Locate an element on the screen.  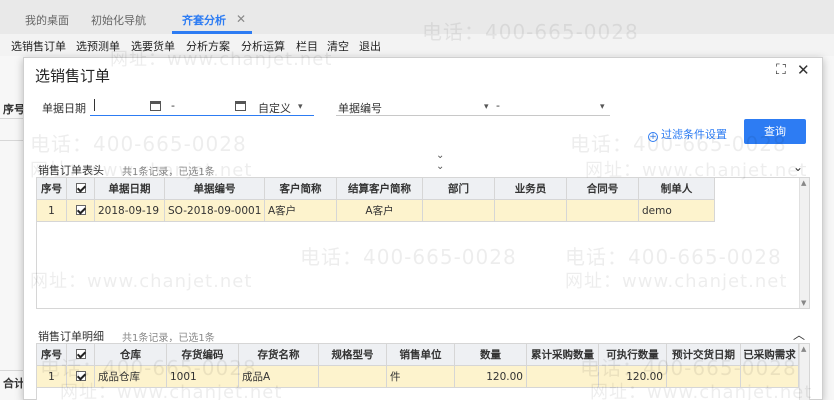
select-sales-order-button: 选销售订单 is located at coordinates (38, 46).